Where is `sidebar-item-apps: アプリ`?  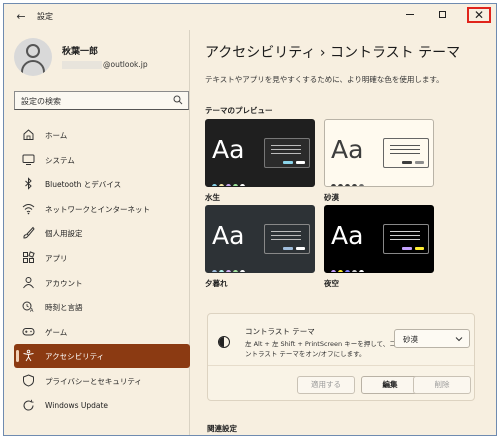
sidebar-item-apps: アプリ is located at coordinates (102, 258).